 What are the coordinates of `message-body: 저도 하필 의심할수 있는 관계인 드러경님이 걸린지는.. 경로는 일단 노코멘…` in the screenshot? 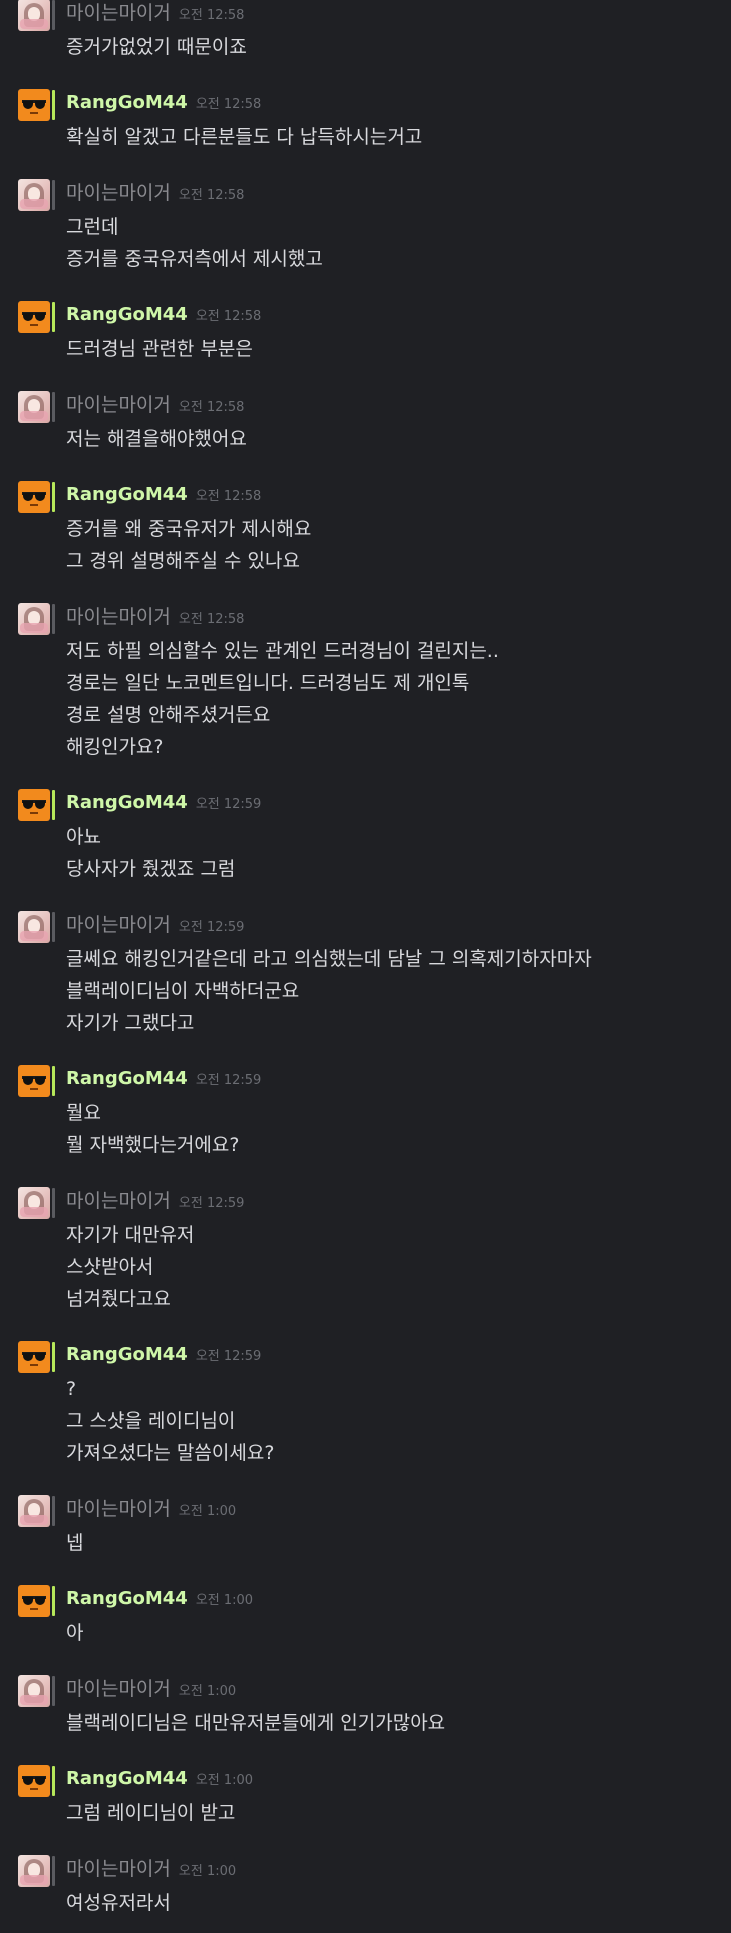 It's located at (396, 699).